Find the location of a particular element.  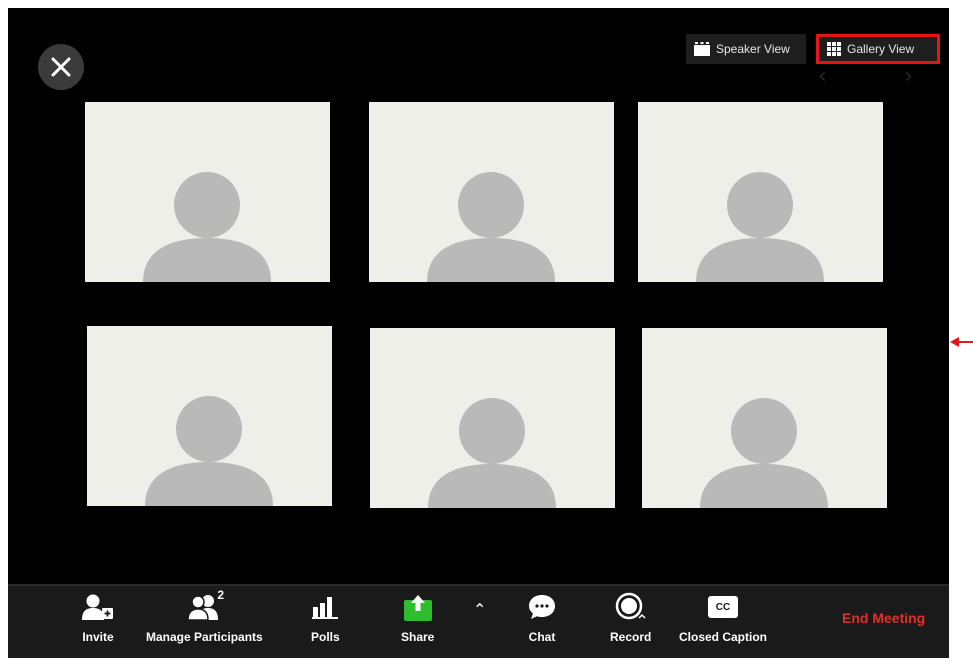

manage-participants-button: 2 Manage Participants is located at coordinates (204, 616).